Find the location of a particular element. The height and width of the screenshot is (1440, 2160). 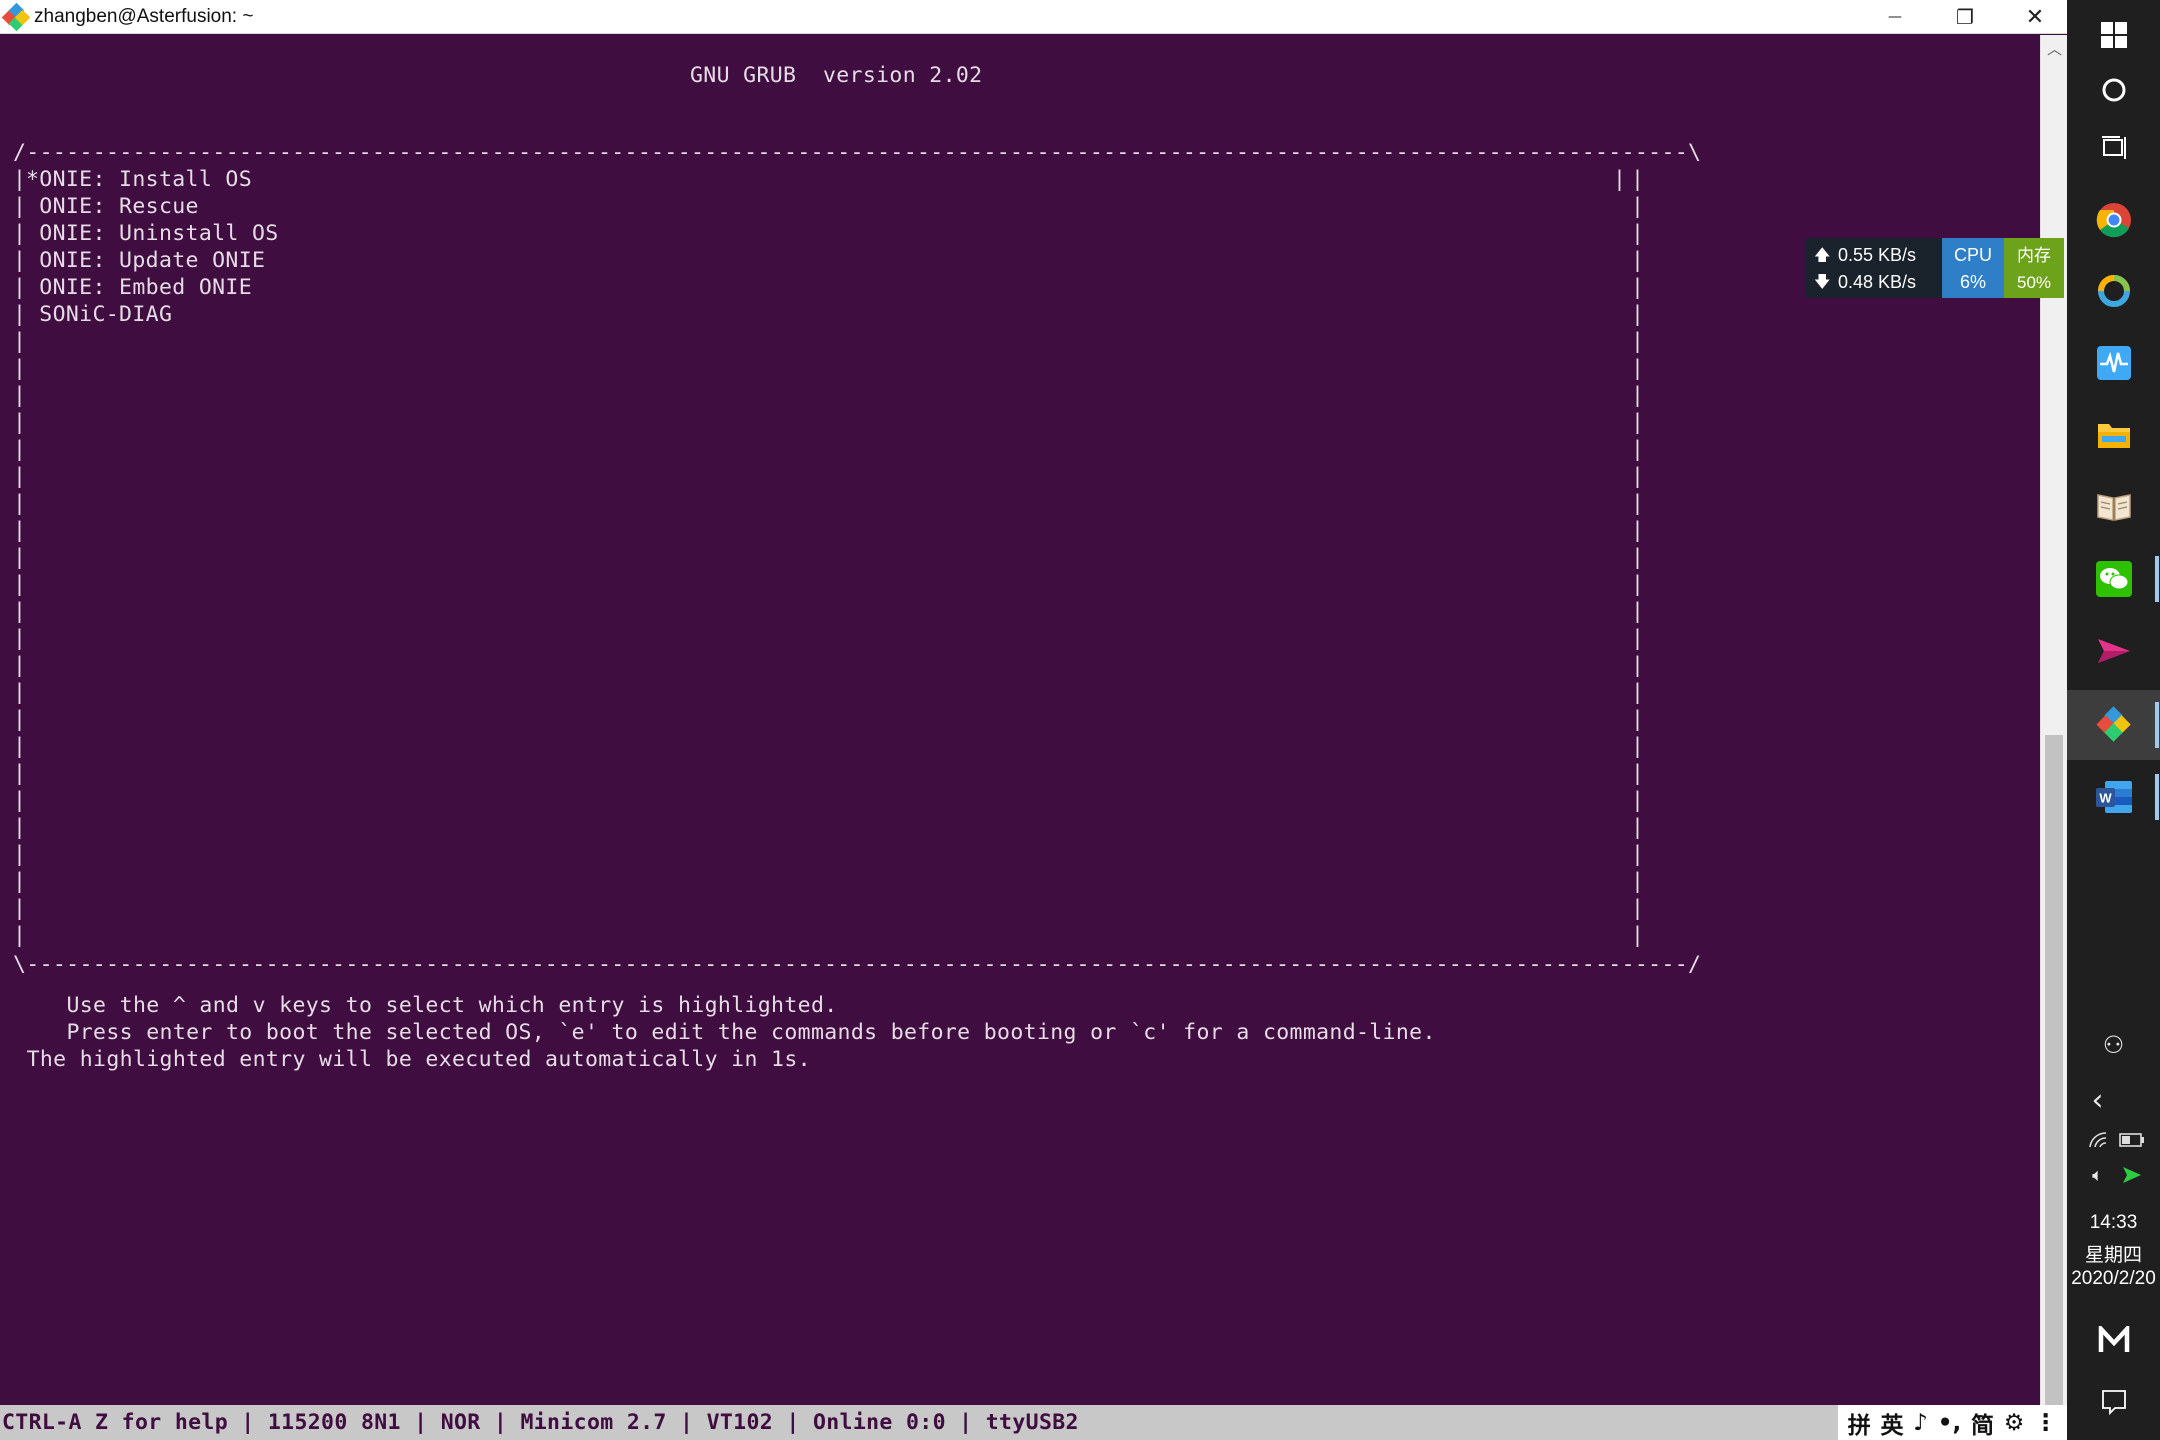

ime-simplified-toggle: 简 is located at coordinates (1982, 1423).